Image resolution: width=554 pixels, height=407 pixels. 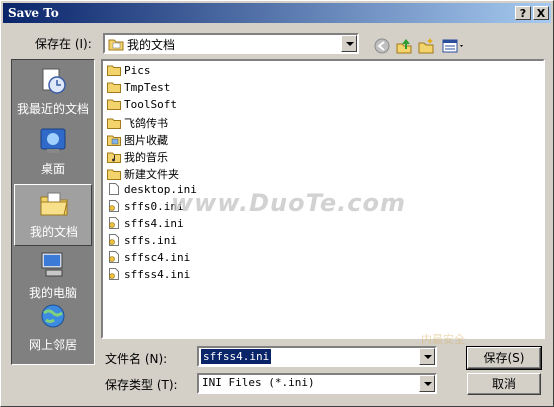 I want to click on list-item: TmpTest, so click(x=138, y=89).